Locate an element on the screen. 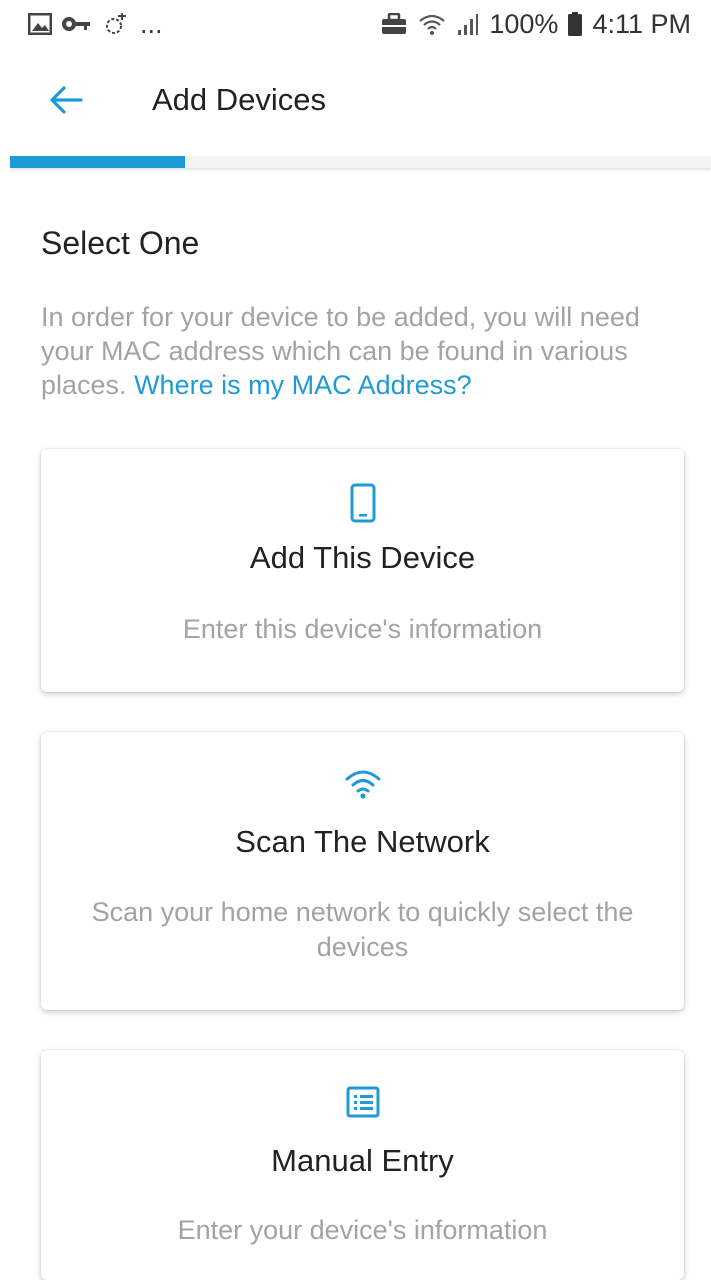 This screenshot has width=711, height=1280. back-button is located at coordinates (66, 102).